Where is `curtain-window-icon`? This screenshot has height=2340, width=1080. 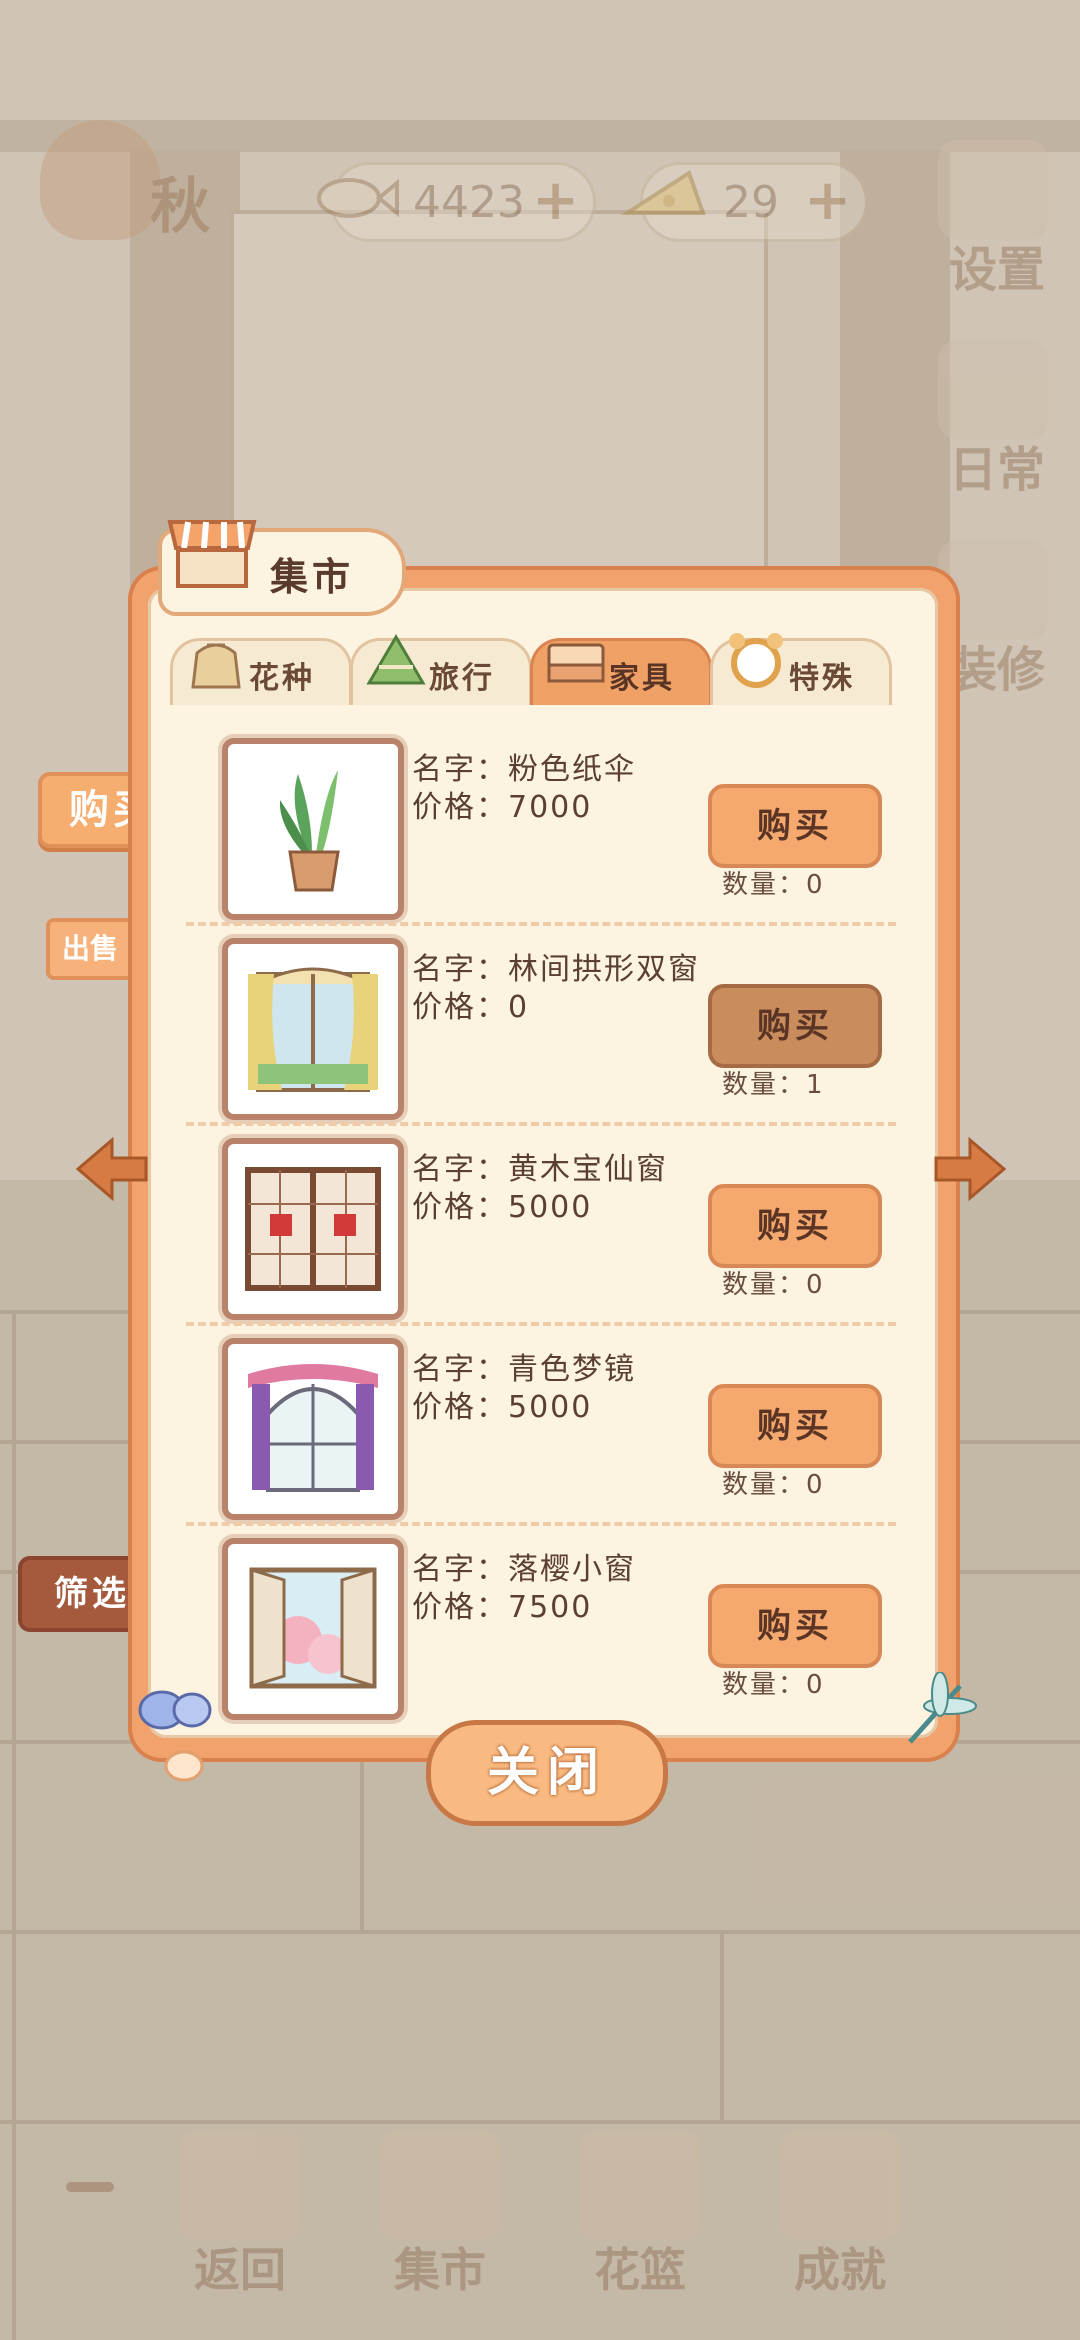 curtain-window-icon is located at coordinates (313, 1428).